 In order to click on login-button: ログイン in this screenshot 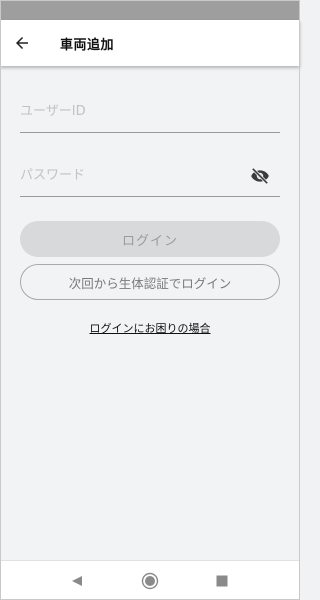, I will do `click(150, 239)`.